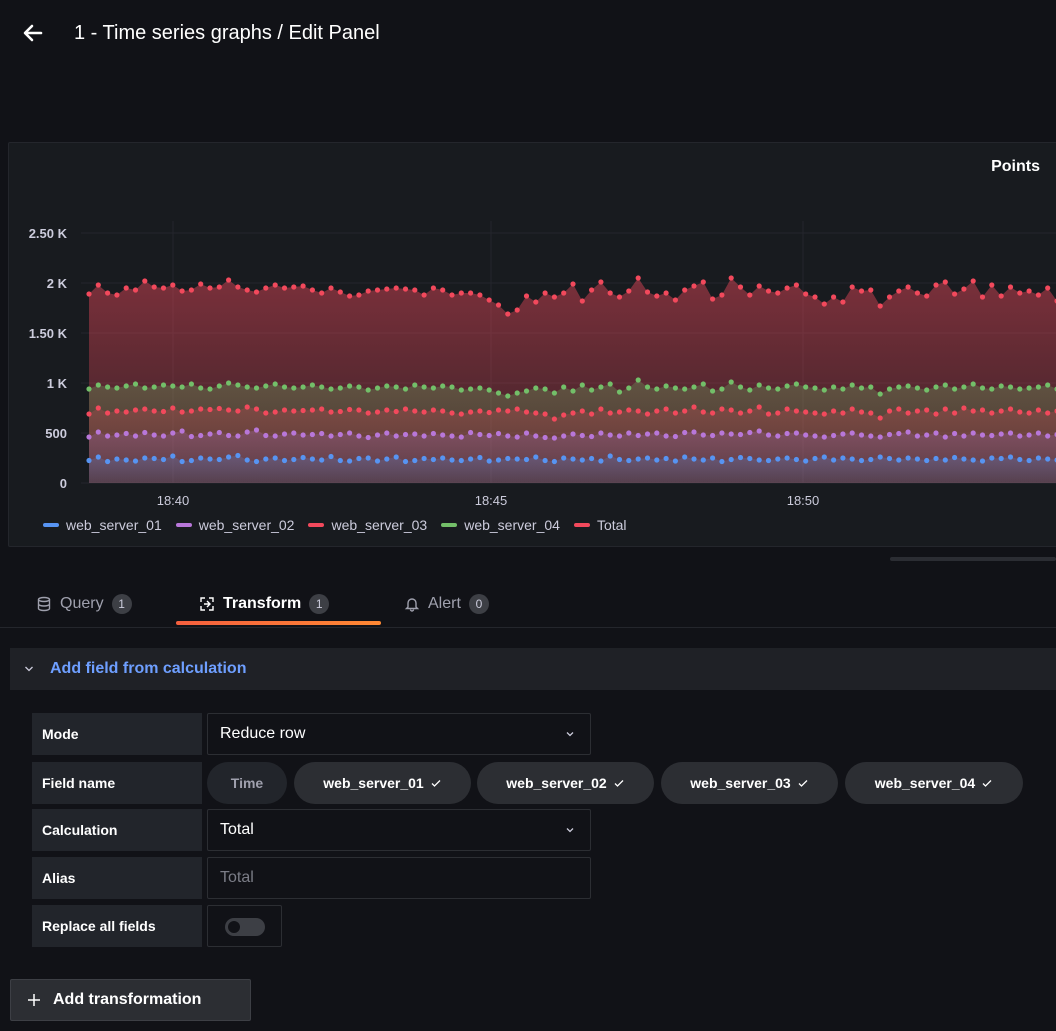 Image resolution: width=1056 pixels, height=1031 pixels. Describe the element at coordinates (102, 525) in the screenshot. I see `legend-item: web_server_01` at that location.